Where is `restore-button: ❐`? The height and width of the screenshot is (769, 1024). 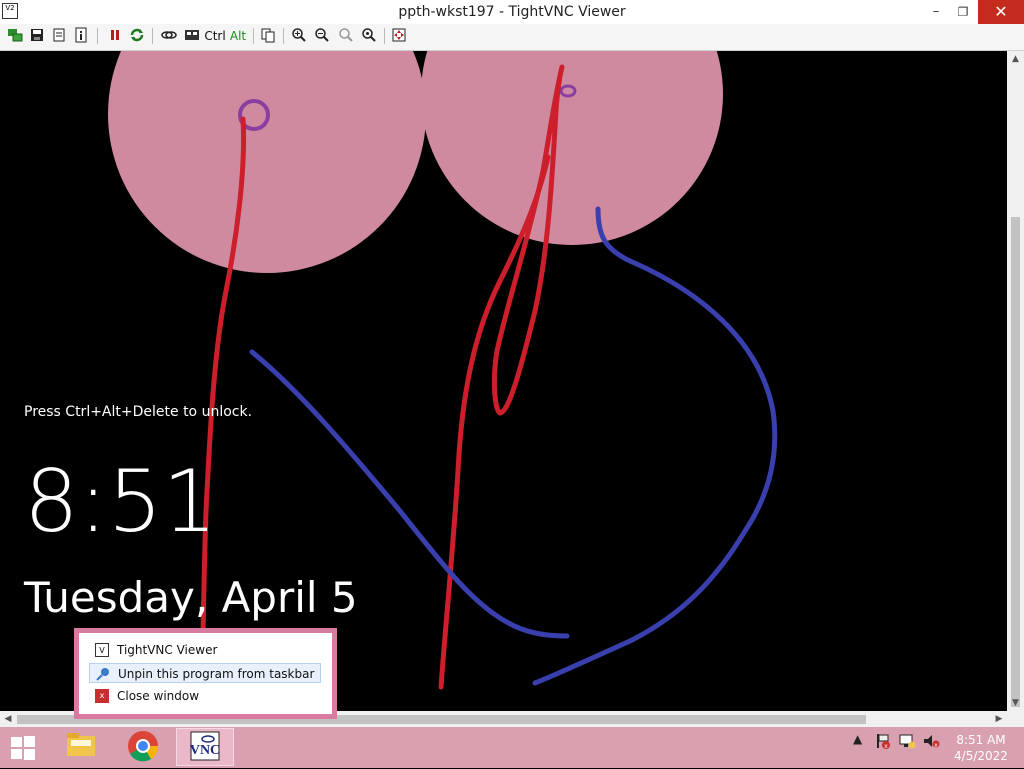 restore-button: ❐ is located at coordinates (963, 12).